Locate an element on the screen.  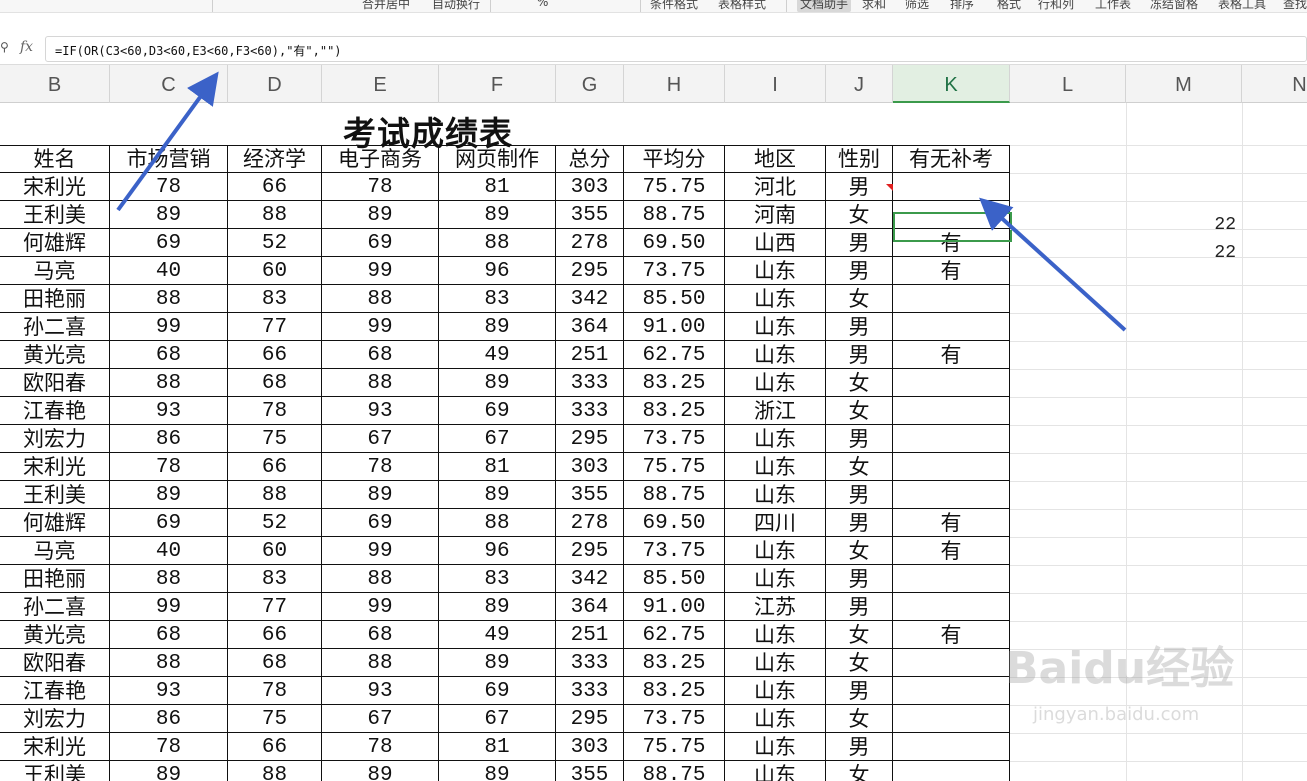
table-cell: 49 is located at coordinates (497, 355).